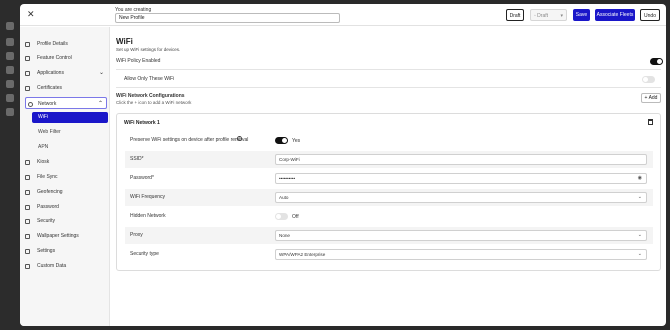 Image resolution: width=670 pixels, height=330 pixels. I want to click on ssid-input: Corp-WiFi, so click(461, 159).